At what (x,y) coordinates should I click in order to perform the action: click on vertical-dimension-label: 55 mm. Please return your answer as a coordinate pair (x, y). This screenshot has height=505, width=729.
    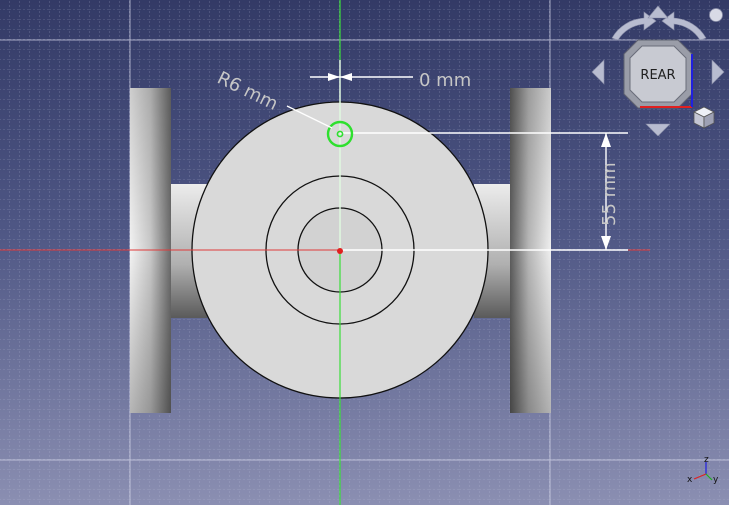
    Looking at the image, I should click on (609, 194).